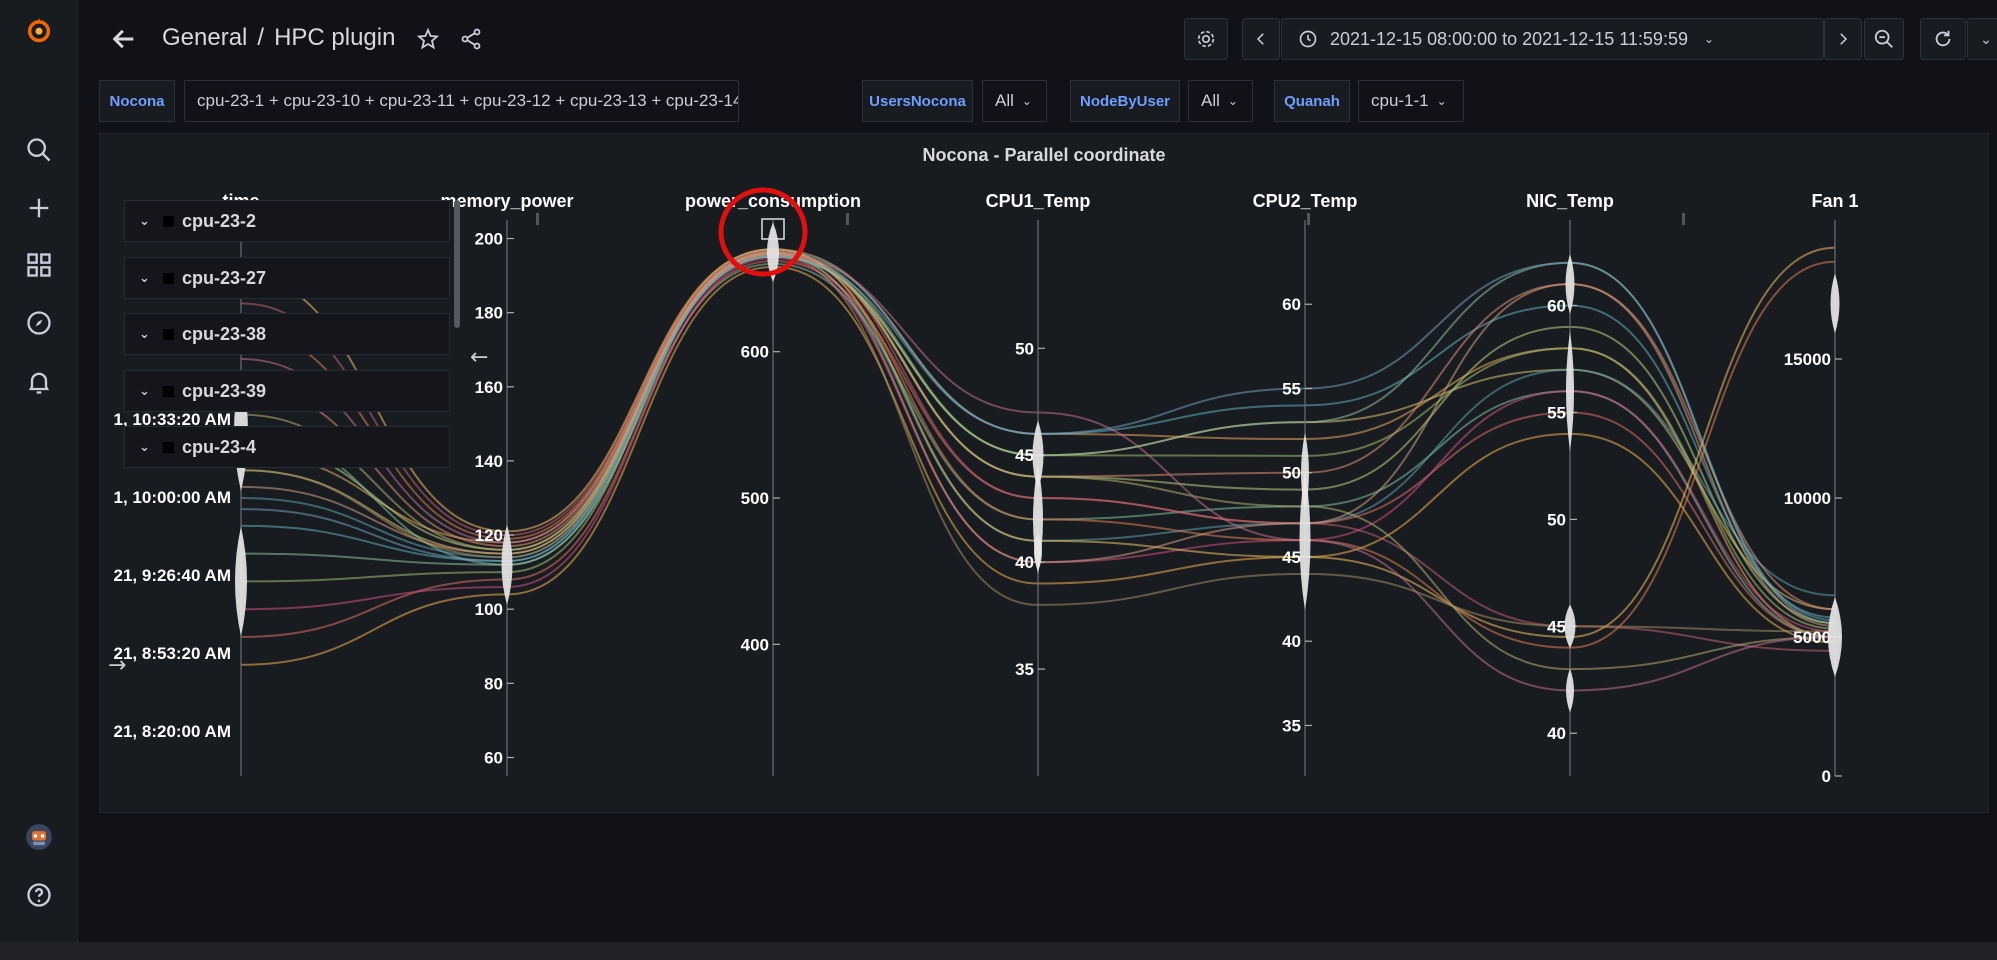 This screenshot has height=960, width=1997. What do you see at coordinates (172, 653) in the screenshot?
I see `tick-label: 21, 8:53:20 AM` at bounding box center [172, 653].